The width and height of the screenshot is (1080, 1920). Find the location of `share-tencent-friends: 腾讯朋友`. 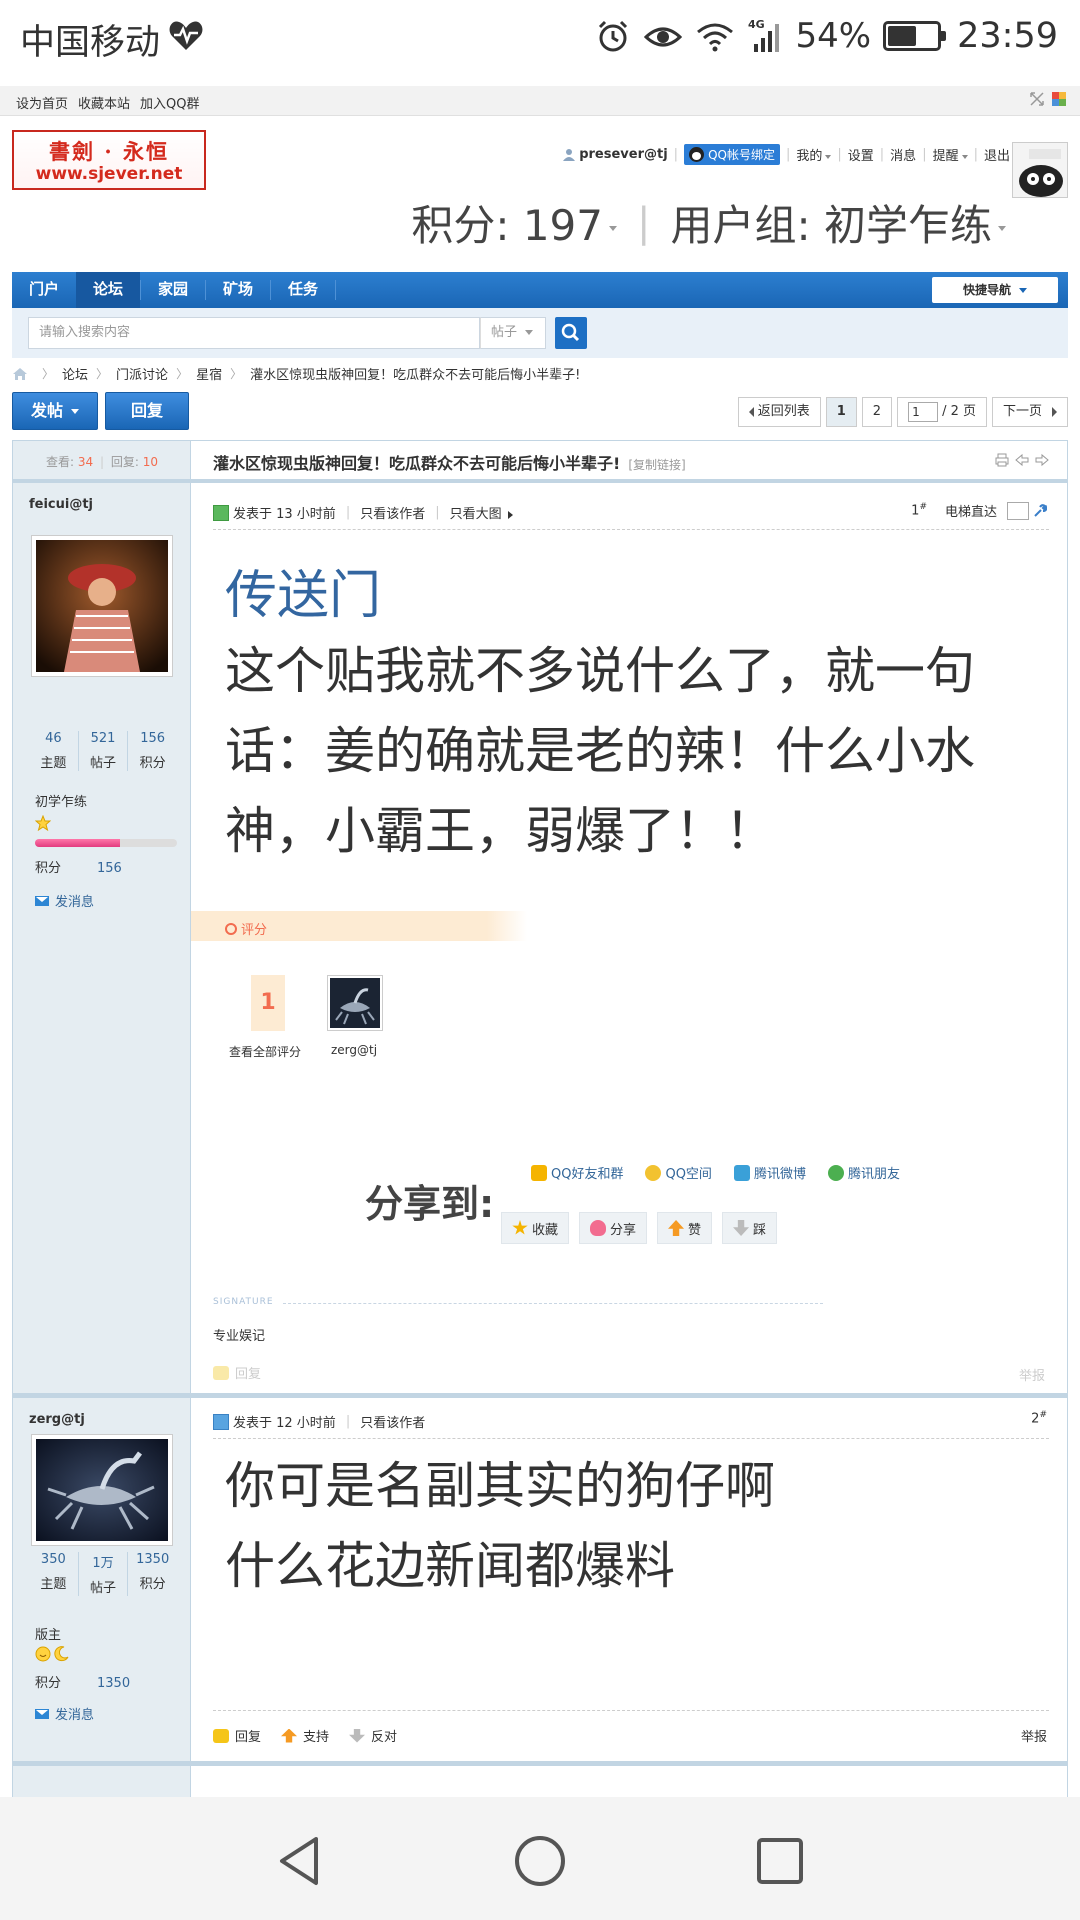

share-tencent-friends: 腾讯朋友 is located at coordinates (863, 1172).